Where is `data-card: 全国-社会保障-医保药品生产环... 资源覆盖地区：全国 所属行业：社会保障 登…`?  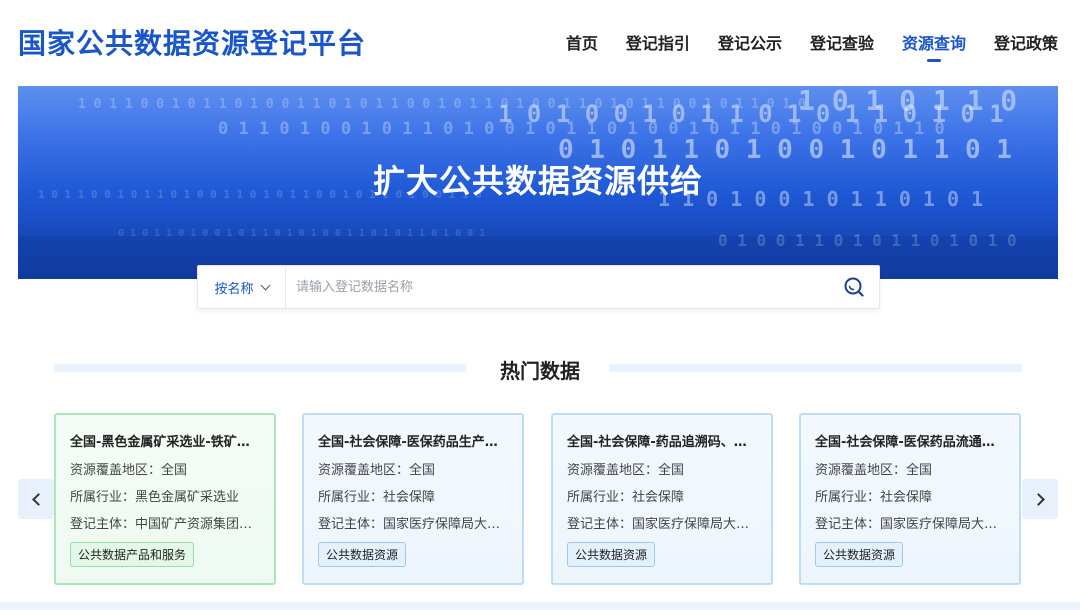 data-card: 全国-社会保障-医保药品生产环... 资源覆盖地区：全国 所属行业：社会保障 登… is located at coordinates (413, 499).